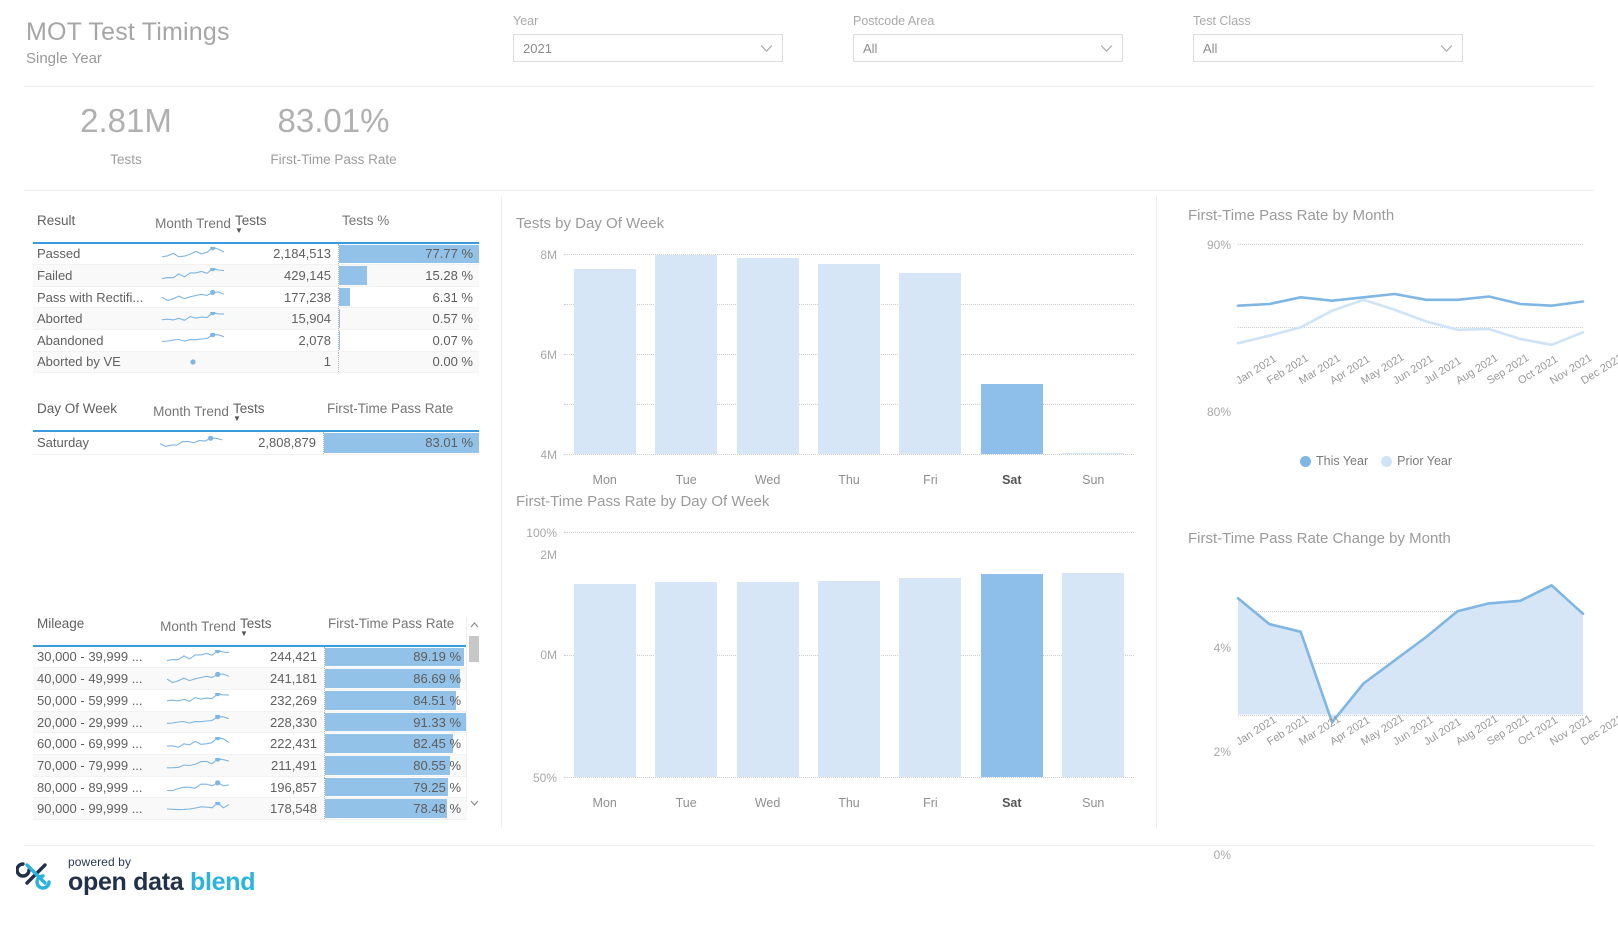 This screenshot has width=1618, height=925. What do you see at coordinates (256, 362) in the screenshot?
I see `table-row: Aborted by VE 1 0.00 %` at bounding box center [256, 362].